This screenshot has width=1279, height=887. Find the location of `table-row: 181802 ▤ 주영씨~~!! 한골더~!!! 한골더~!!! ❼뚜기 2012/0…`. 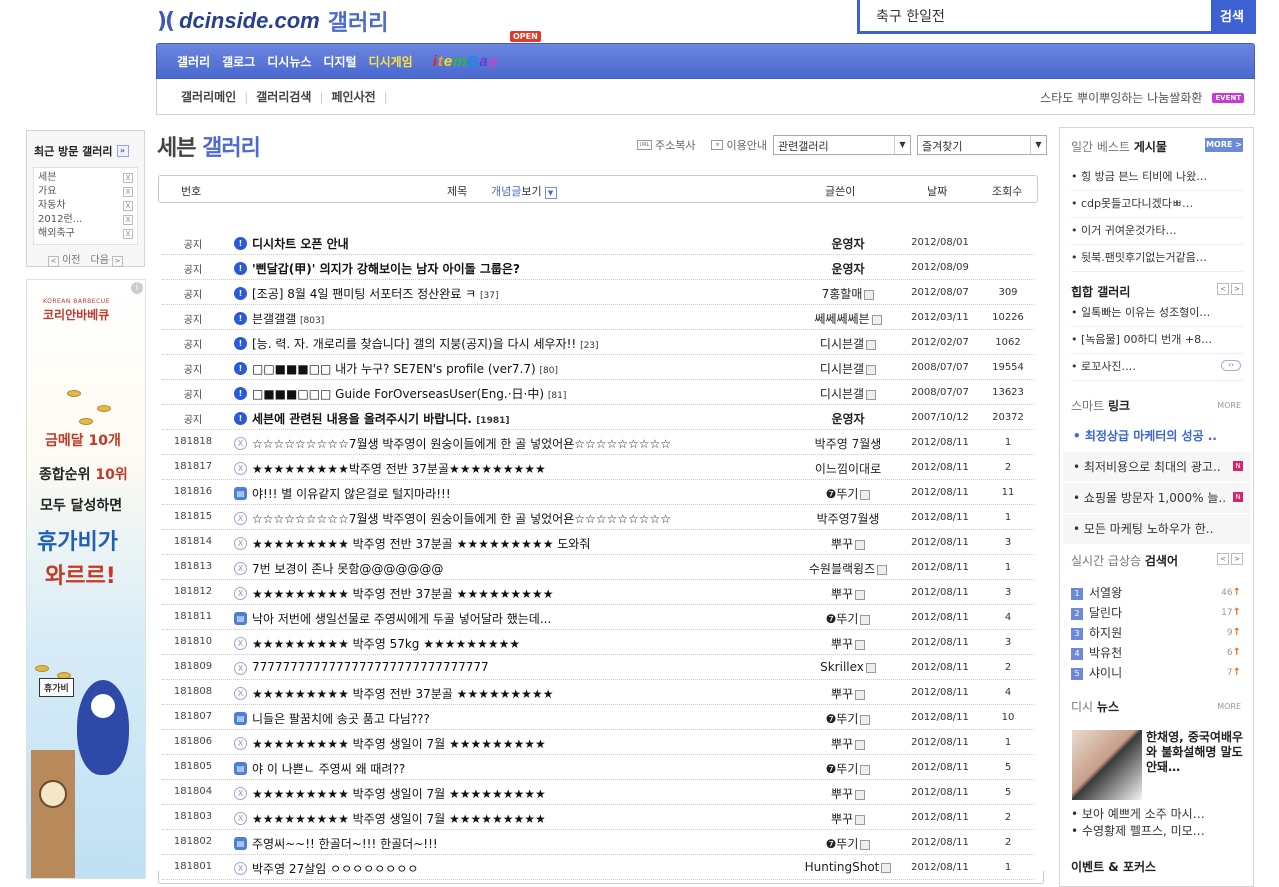

table-row: 181802 ▤ 주영씨~~!! 한골더~!!! 한골더~!!! ❼뚜기 2012/0… is located at coordinates (598, 843).